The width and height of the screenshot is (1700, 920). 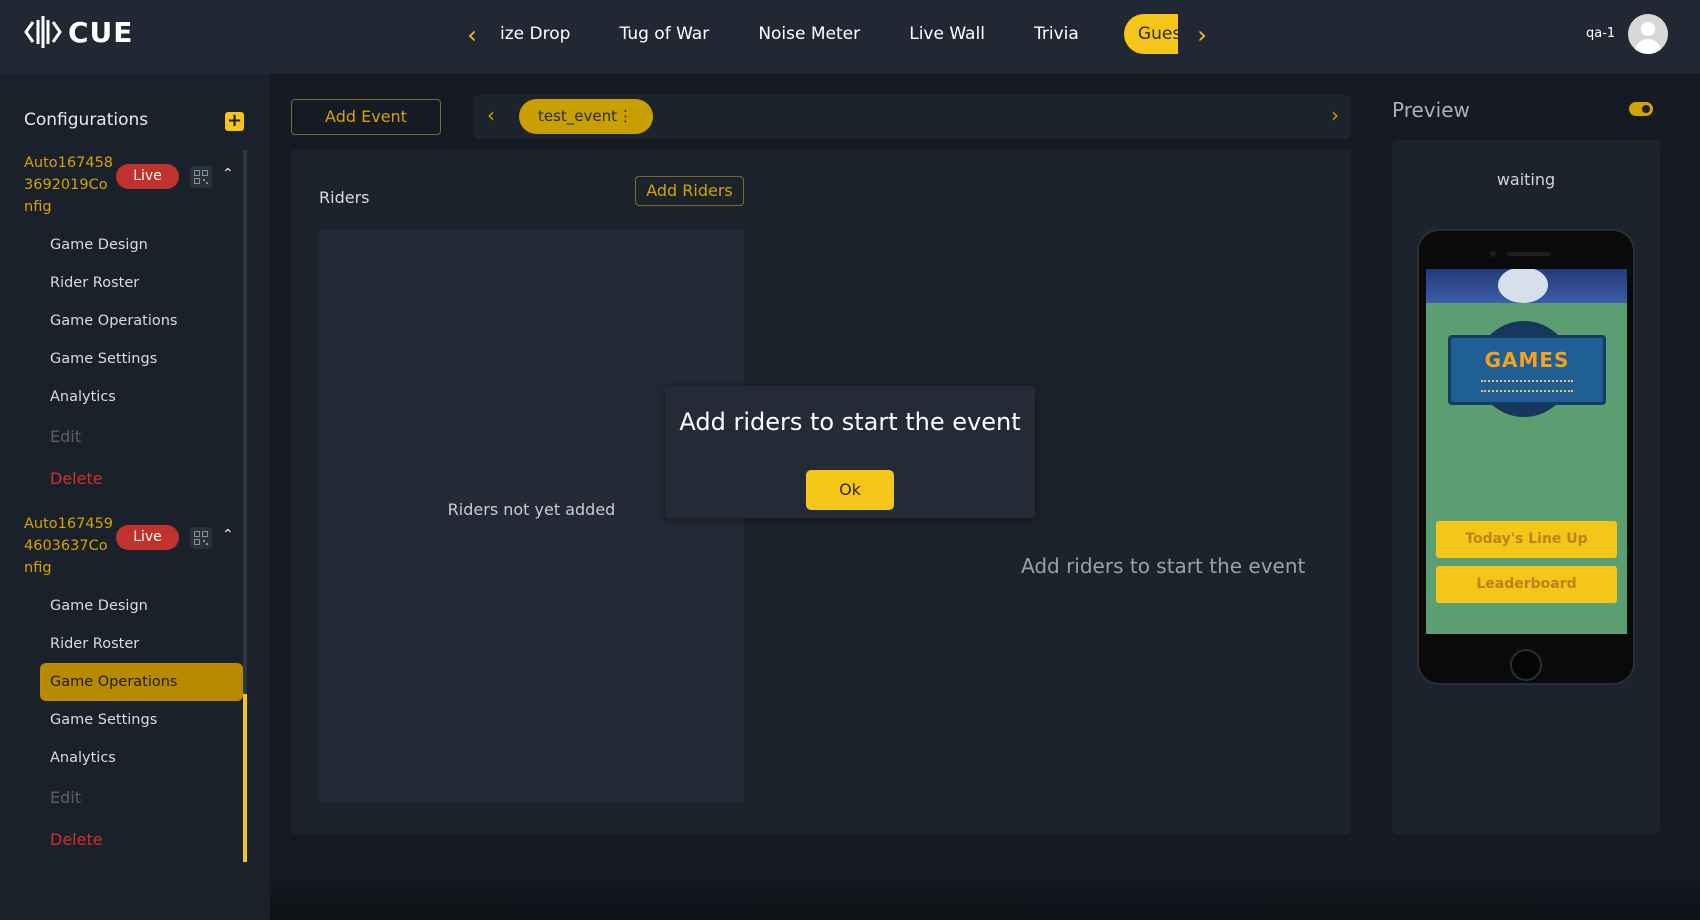 I want to click on event-bar: ‹ test_event ⋮ ›, so click(x=912, y=117).